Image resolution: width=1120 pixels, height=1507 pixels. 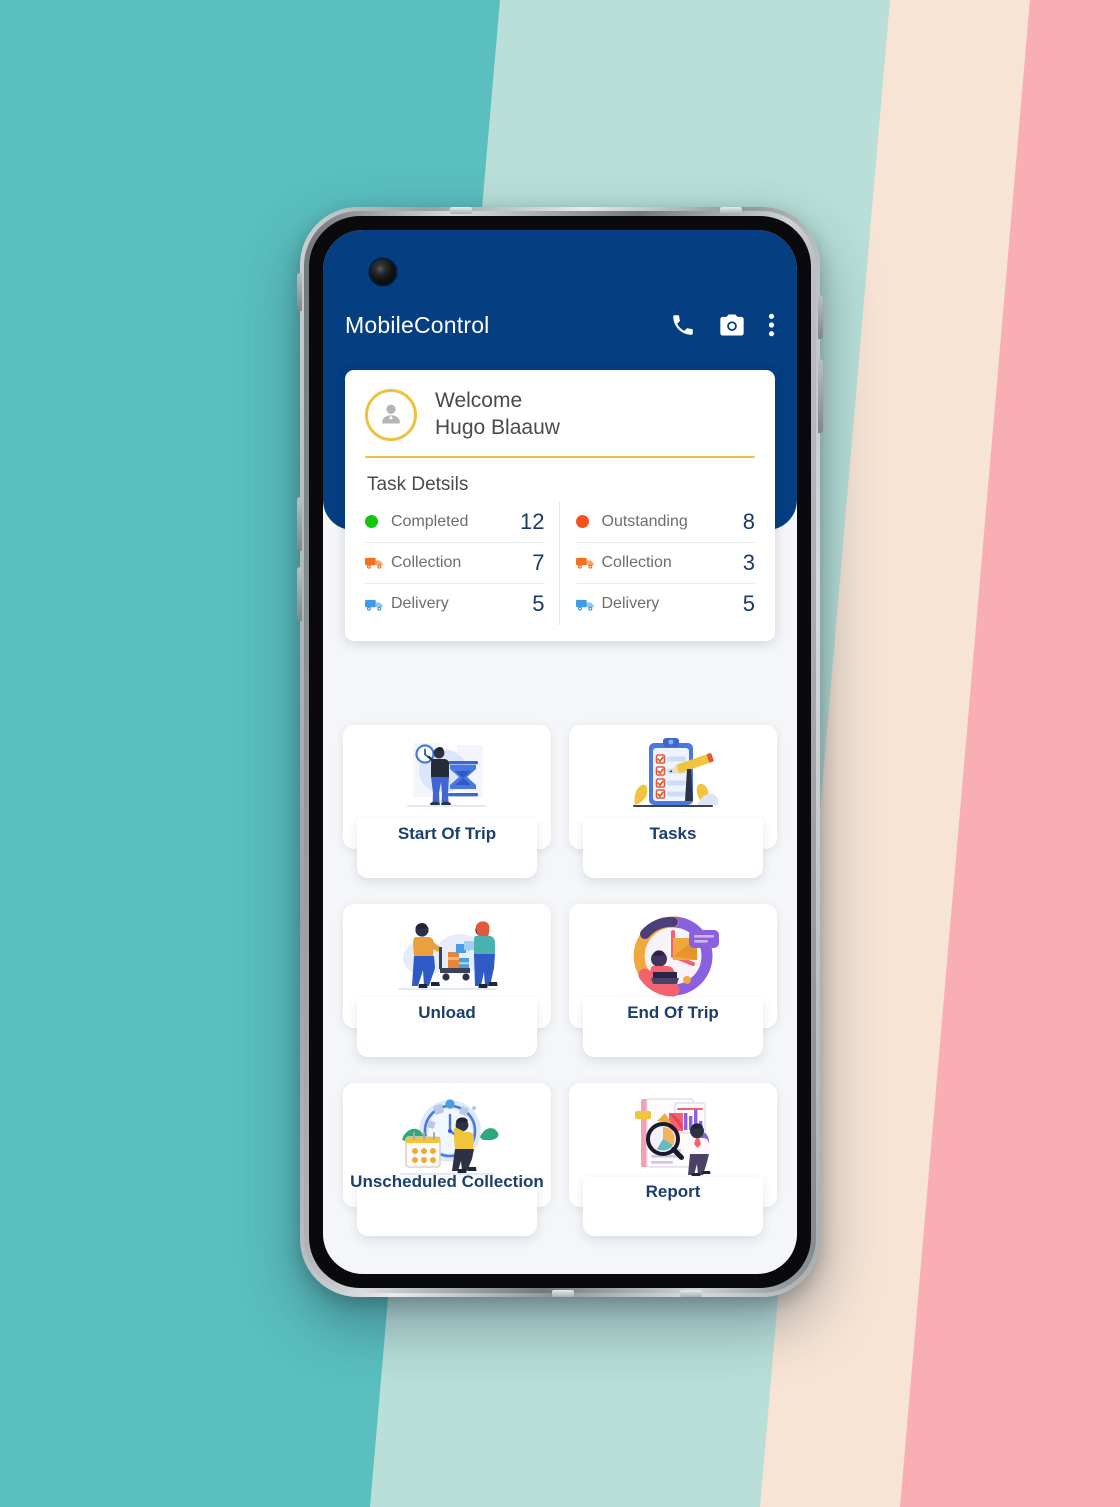 I want to click on app-bar: MobileControl, so click(x=560, y=325).